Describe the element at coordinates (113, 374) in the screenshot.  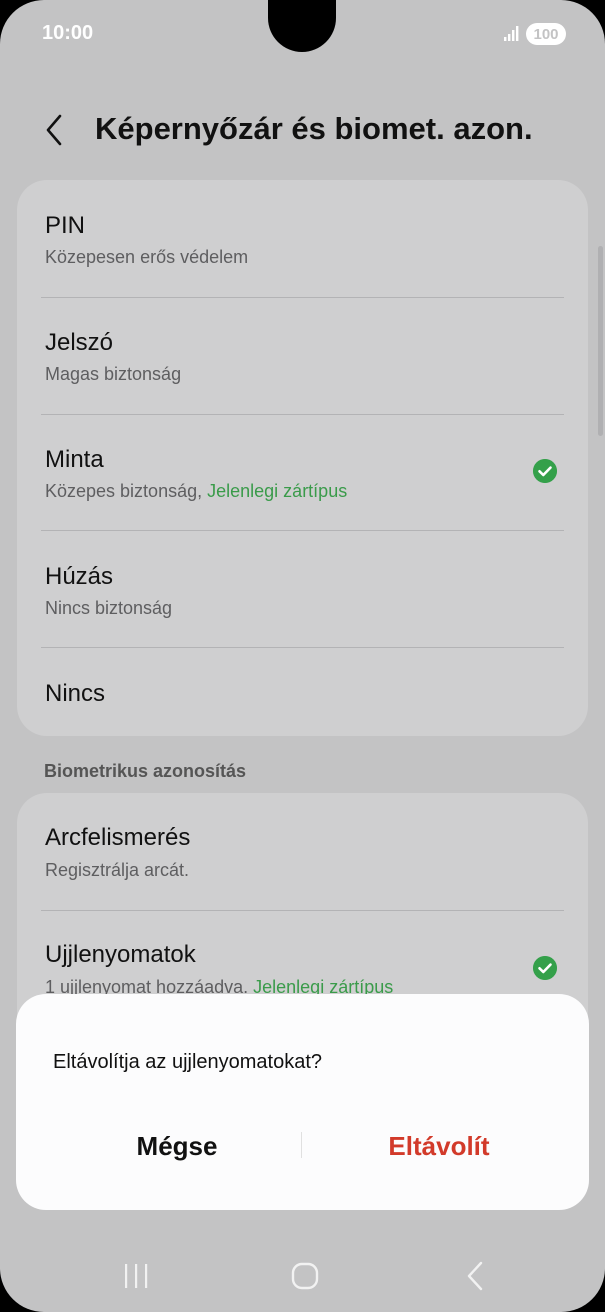
I see `item-subtitle: Magas biztonság` at that location.